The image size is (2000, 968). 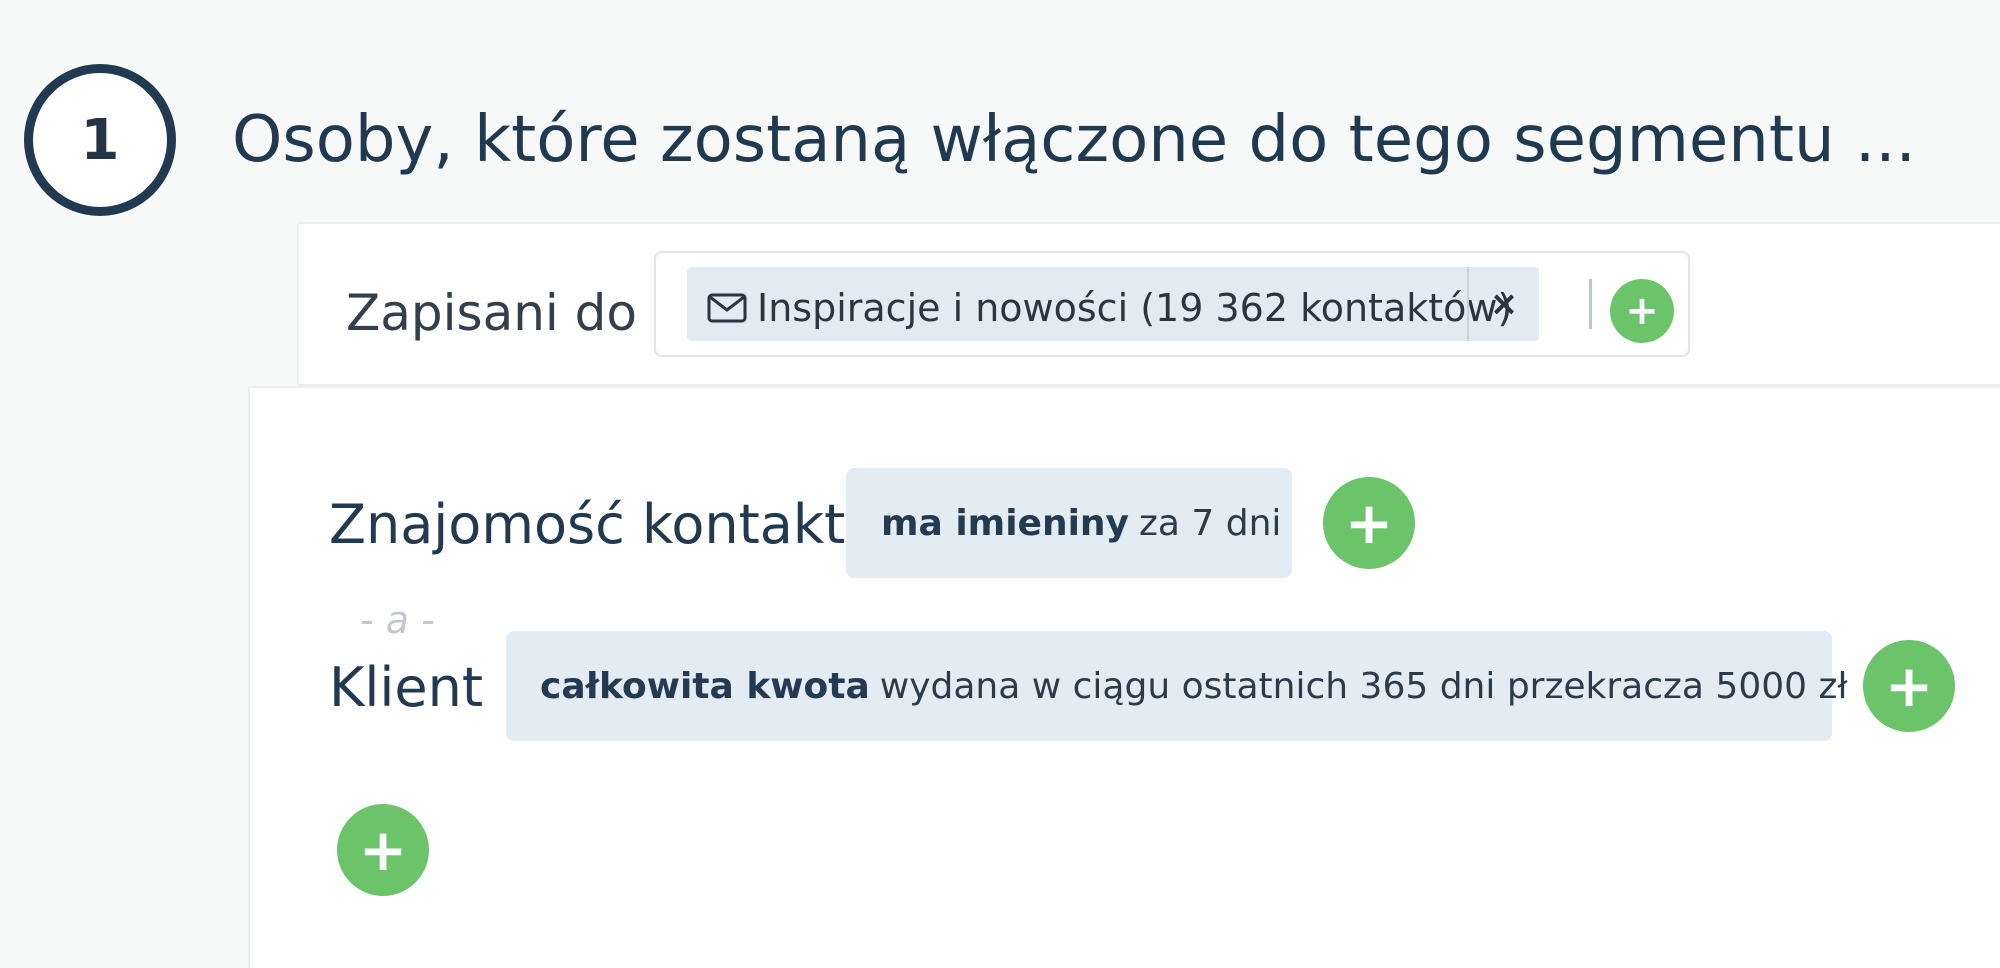 What do you see at coordinates (727, 308) in the screenshot?
I see `envelope-icon` at bounding box center [727, 308].